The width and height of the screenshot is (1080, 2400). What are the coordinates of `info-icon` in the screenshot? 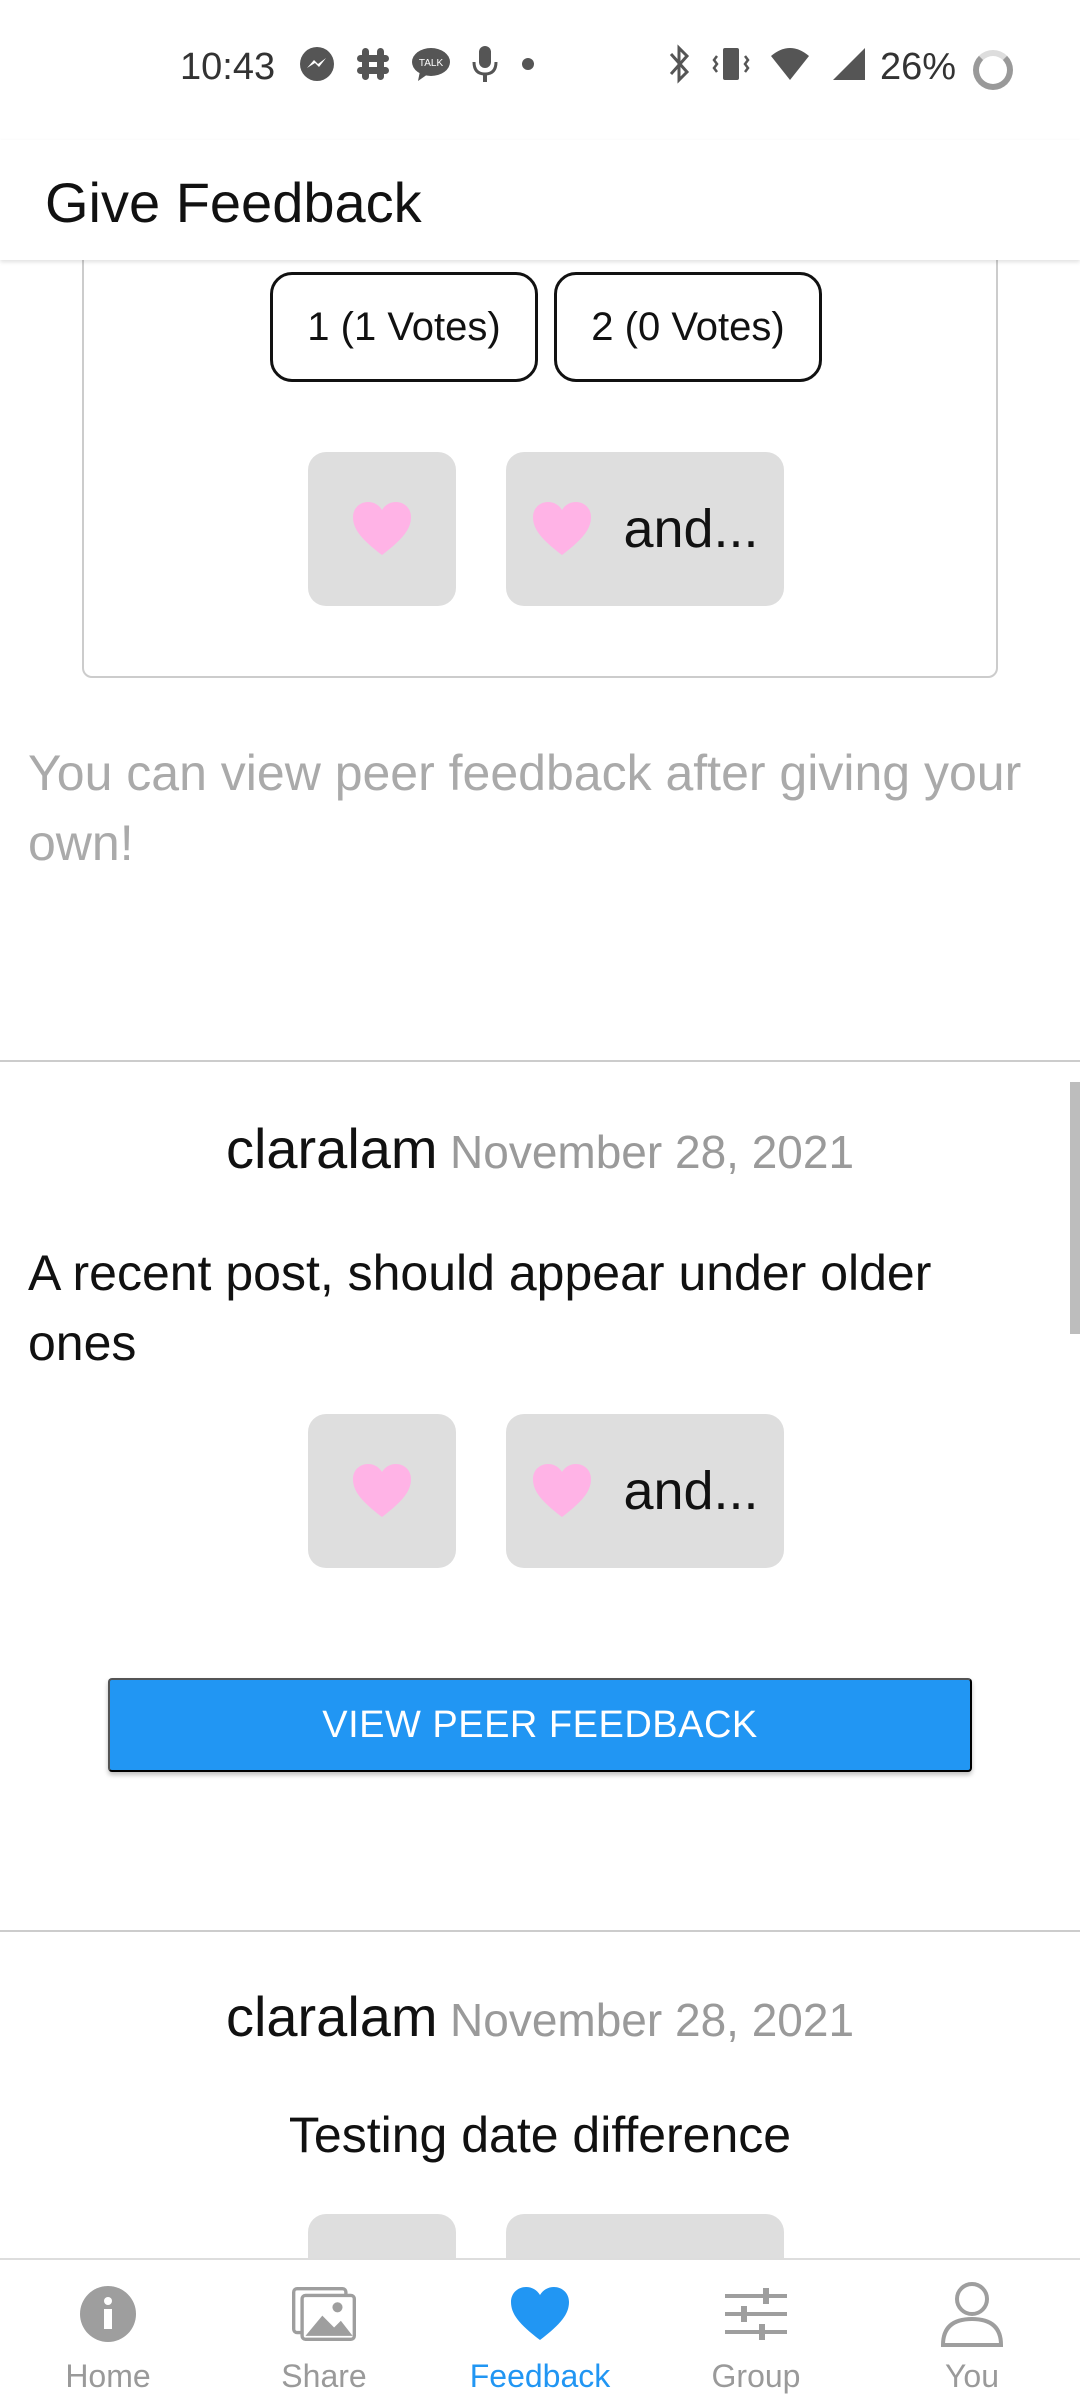 It's located at (108, 2314).